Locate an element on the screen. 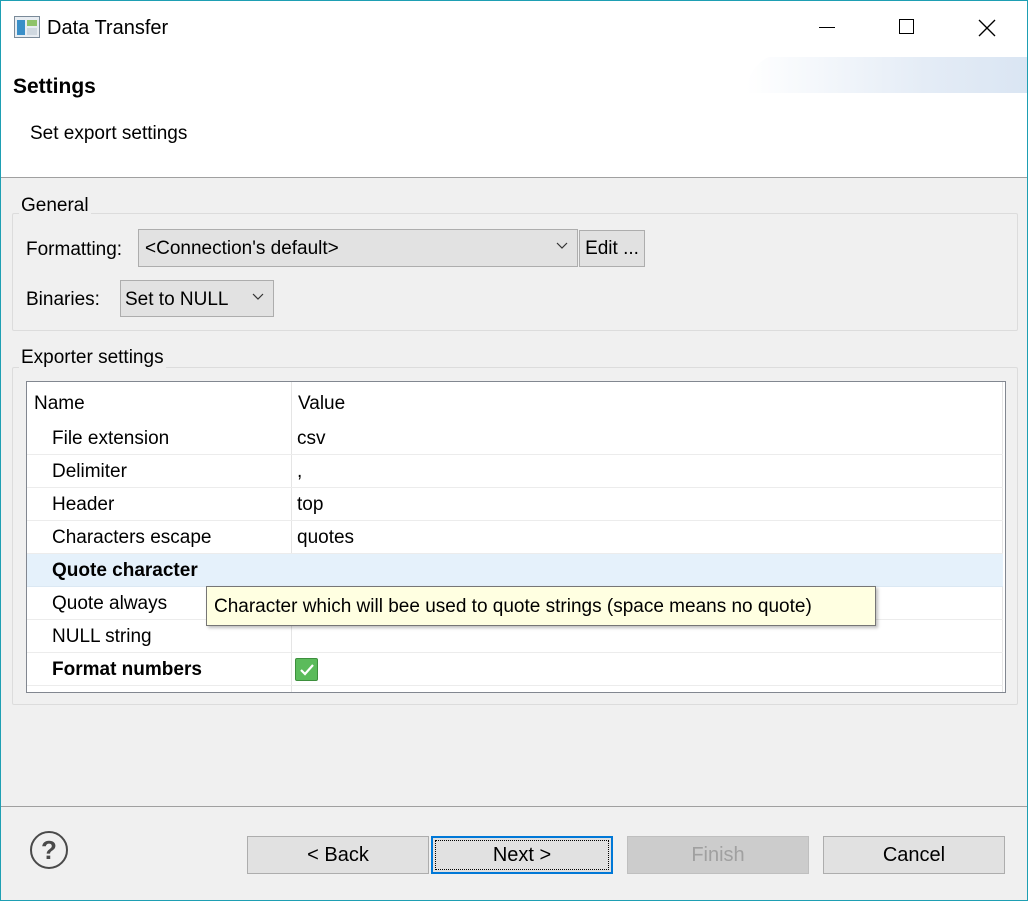 This screenshot has height=901, width=1028. column-header-value: Value is located at coordinates (321, 404).